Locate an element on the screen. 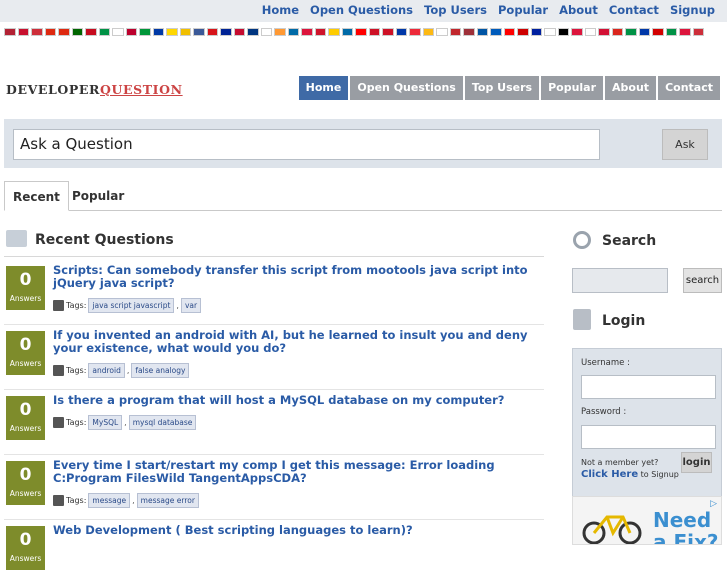 The height and width of the screenshot is (584, 727). tags-label: Tags: is located at coordinates (76, 305).